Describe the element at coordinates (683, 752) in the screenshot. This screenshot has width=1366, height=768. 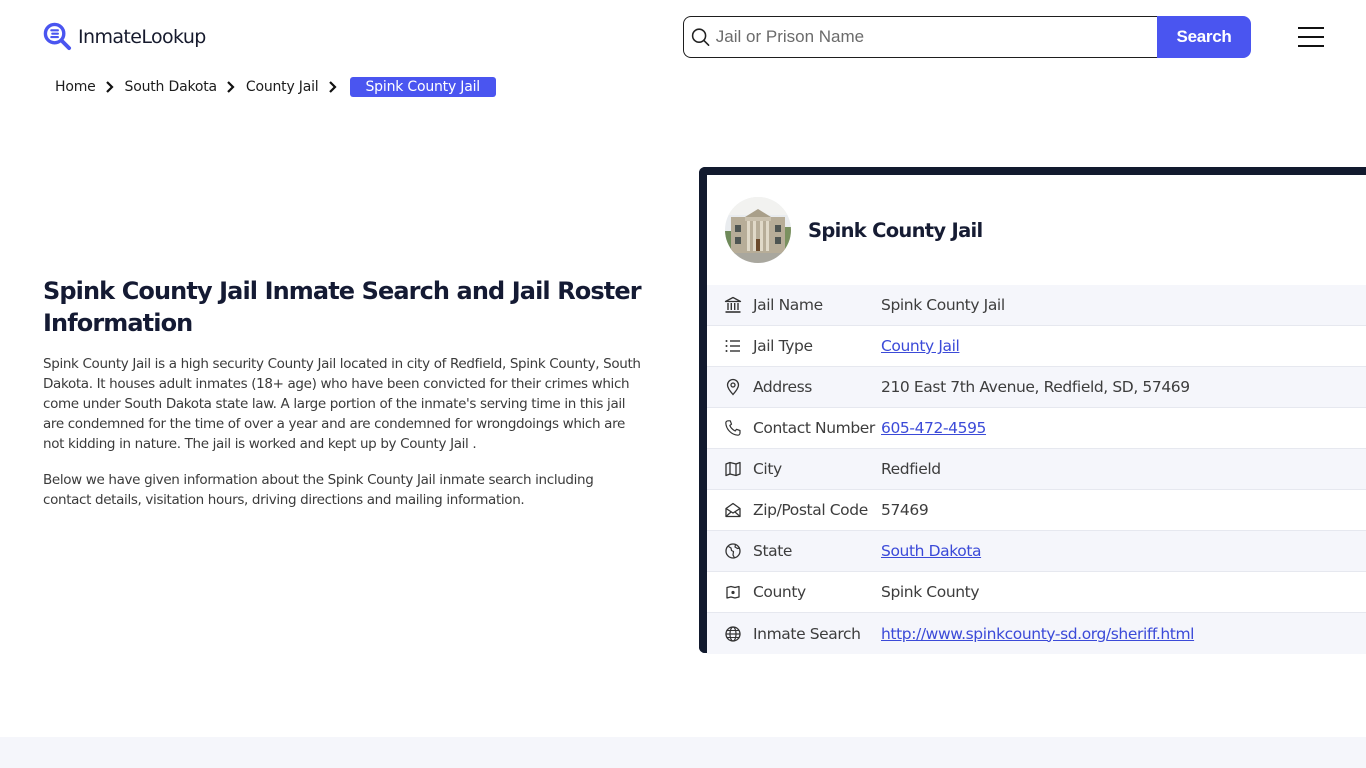
I see `footer-band` at that location.